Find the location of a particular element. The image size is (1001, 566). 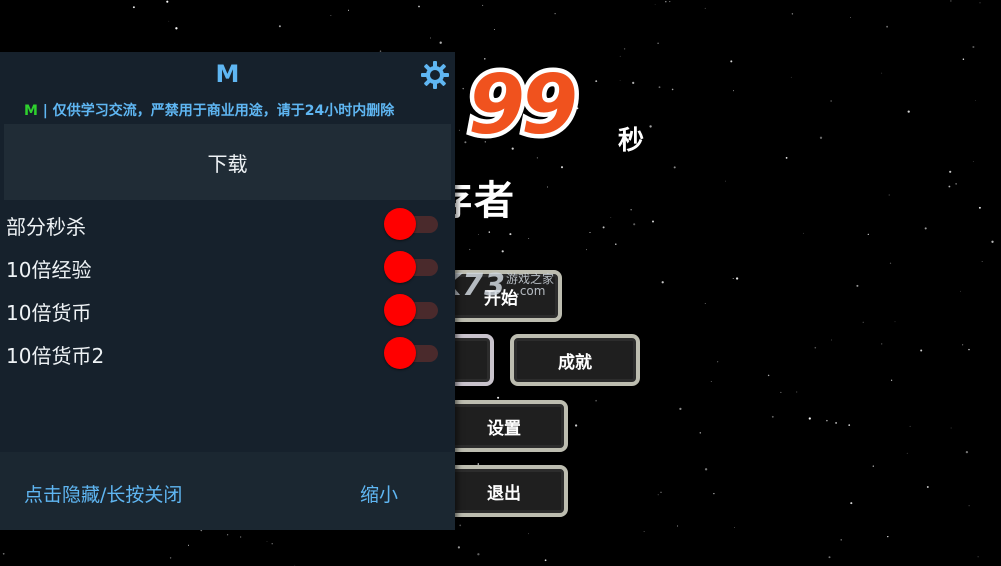

usage-notice: M | 仅供学习交流，严禁用于商业用途，请于24小时内删除 is located at coordinates (209, 110).